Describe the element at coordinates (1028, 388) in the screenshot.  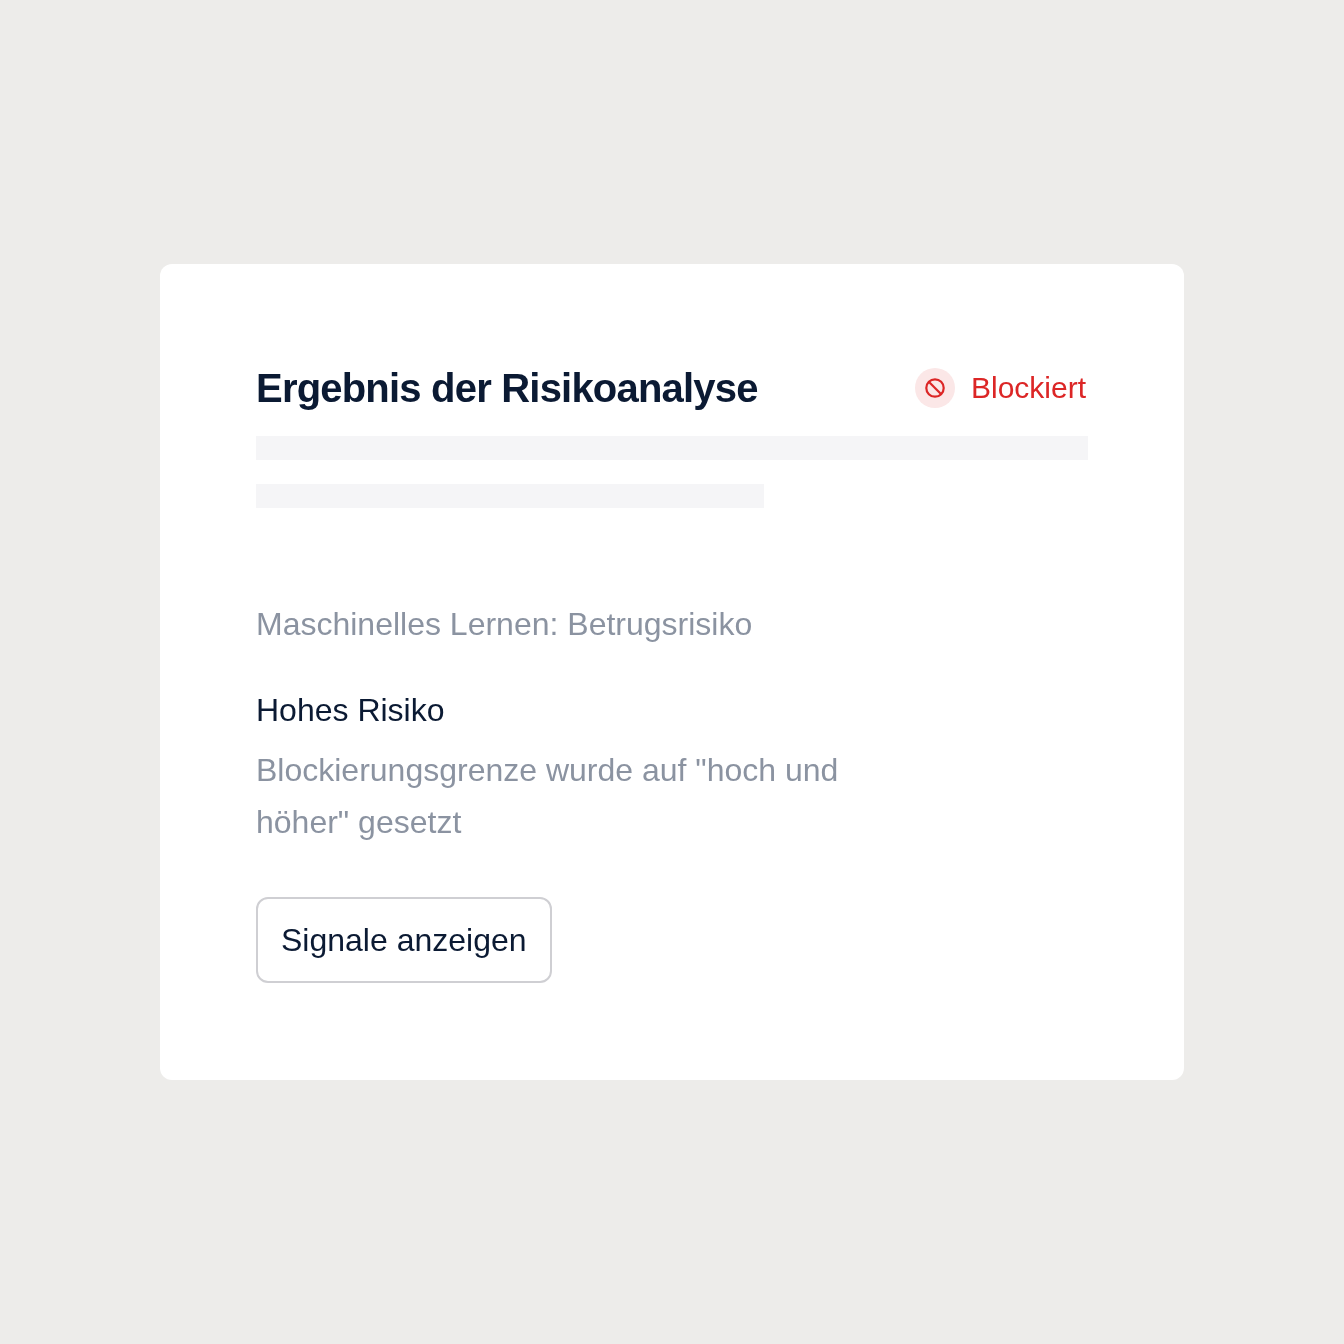
I see `status-label: Blockiert` at that location.